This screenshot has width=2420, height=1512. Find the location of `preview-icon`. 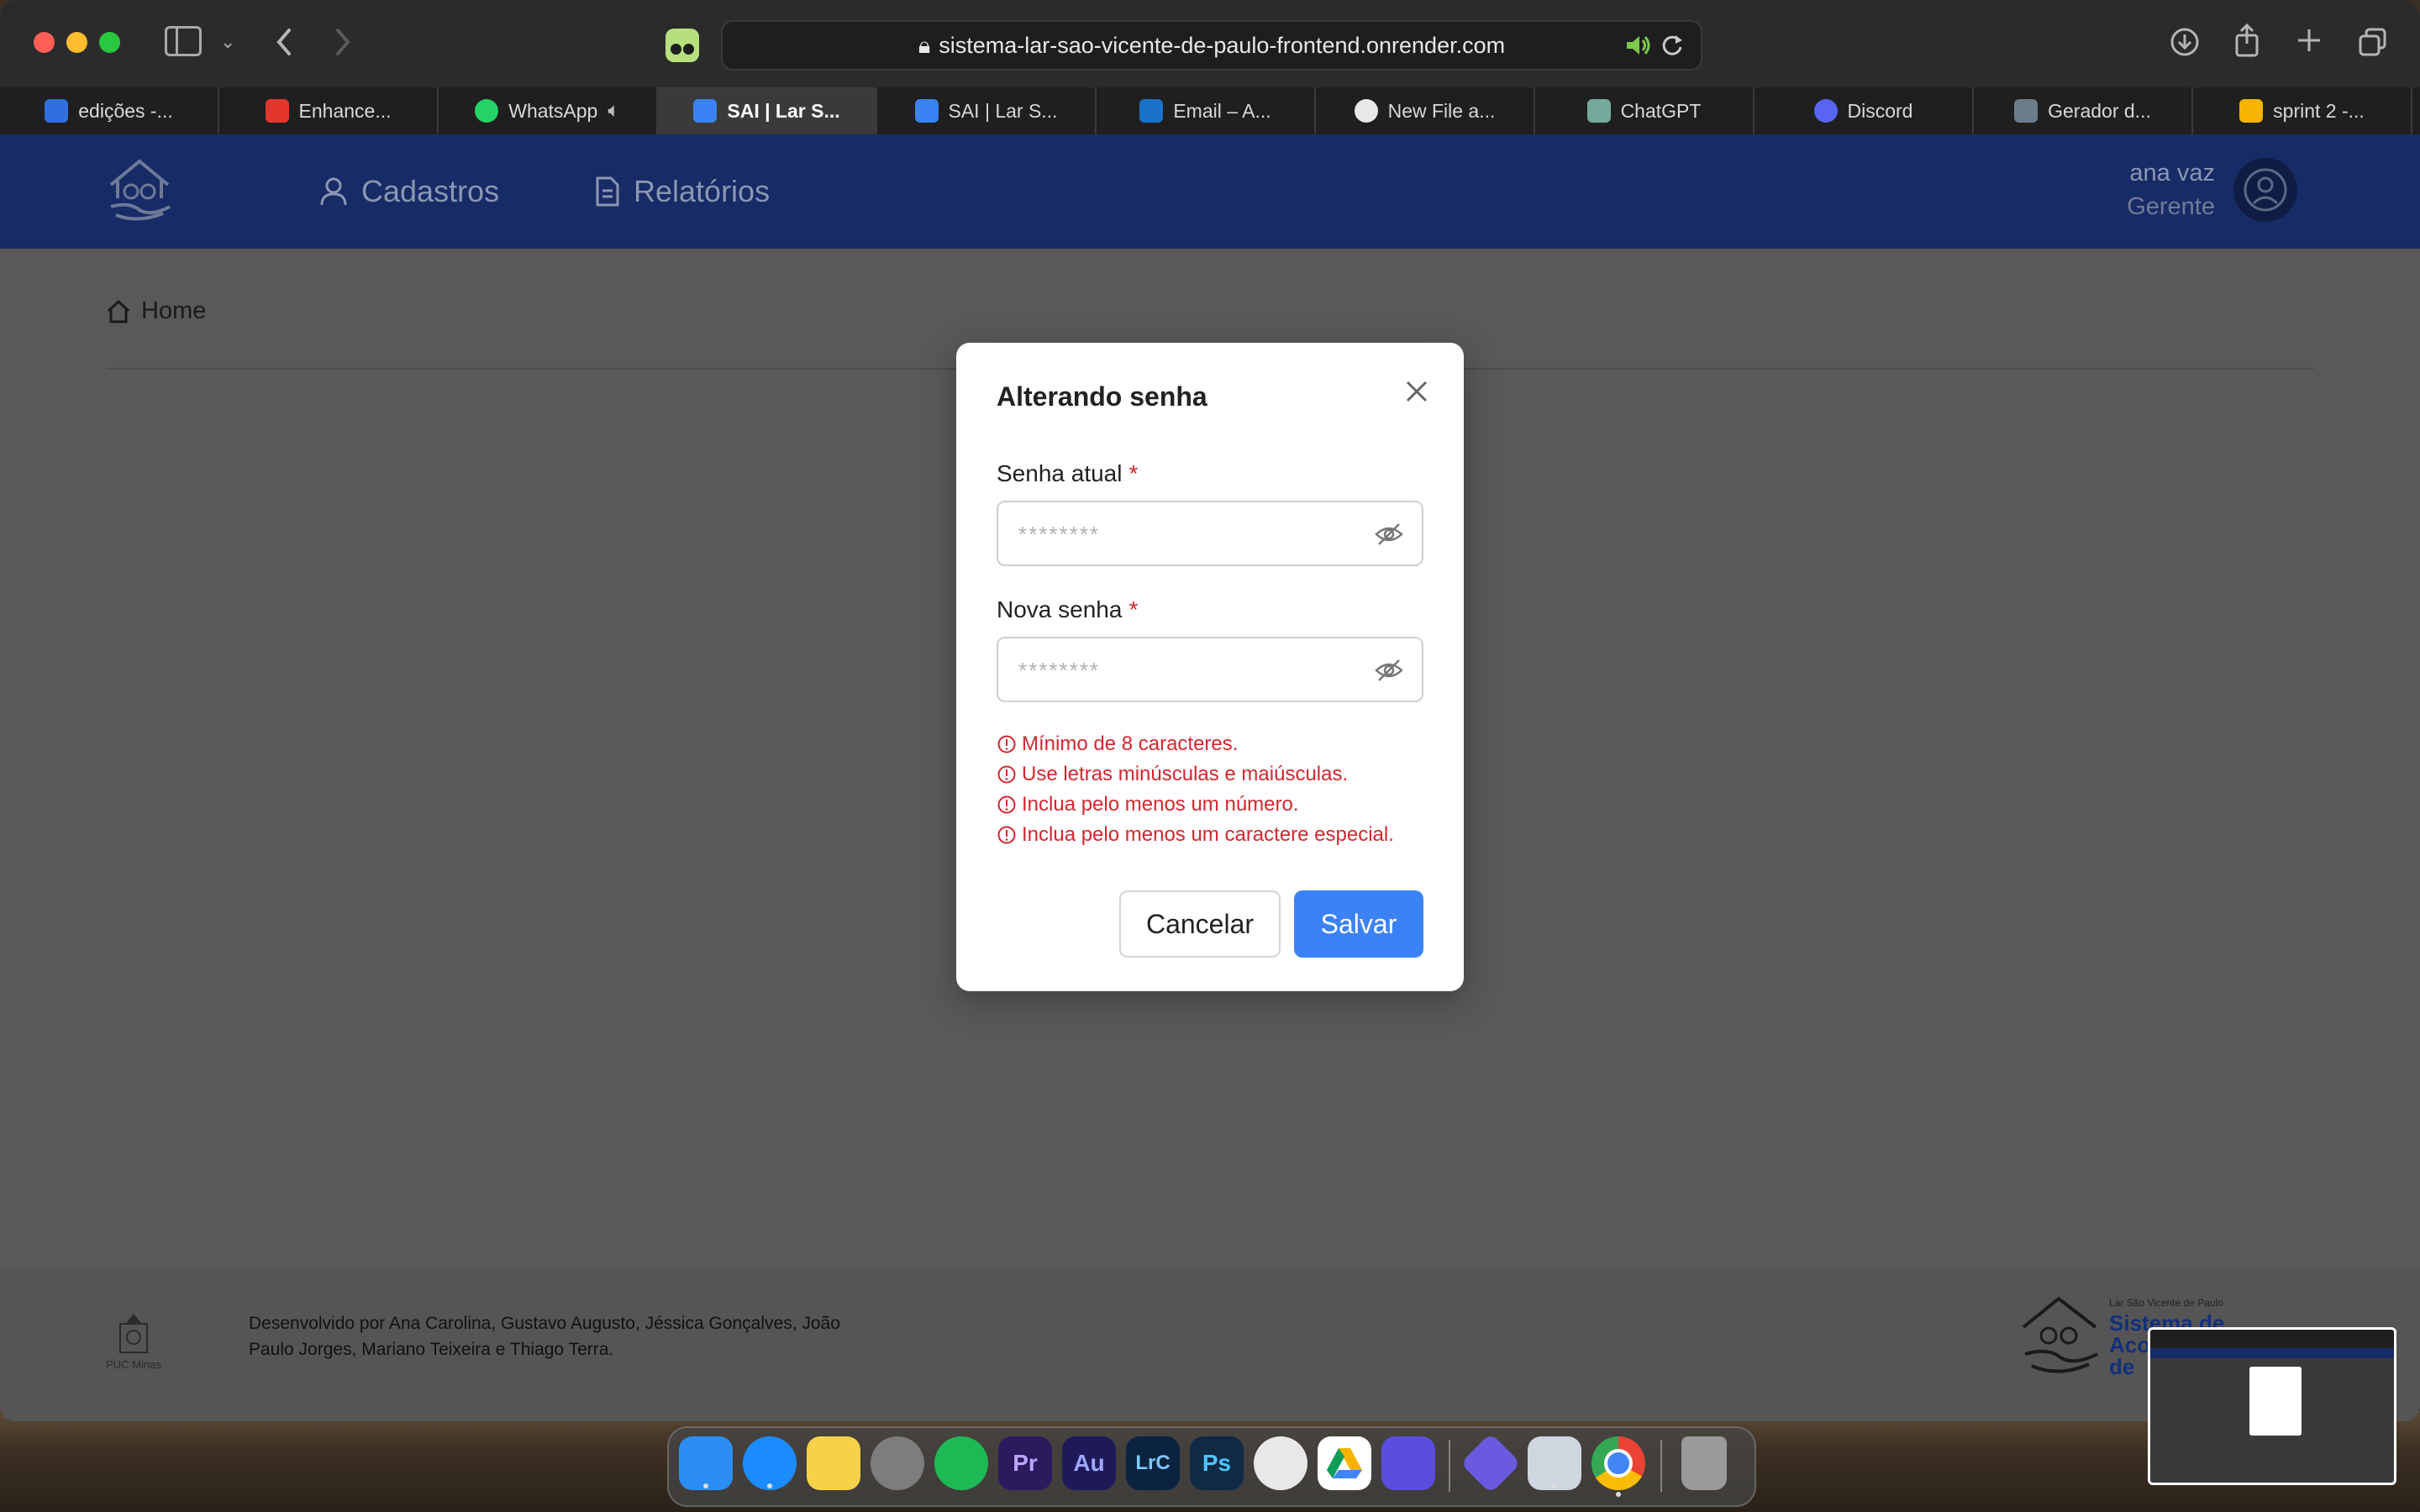

preview-icon is located at coordinates (1555, 1463).